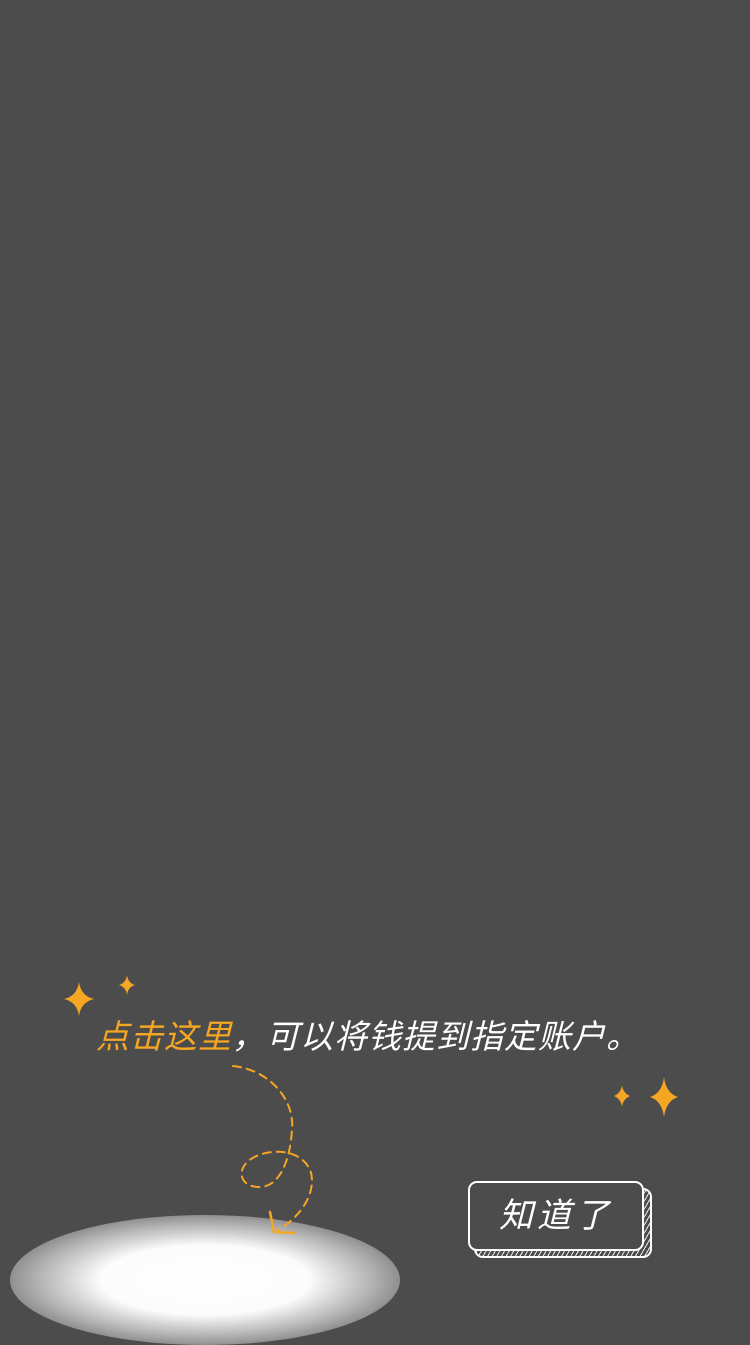  What do you see at coordinates (205, 1280) in the screenshot?
I see `spotlight-highlight` at bounding box center [205, 1280].